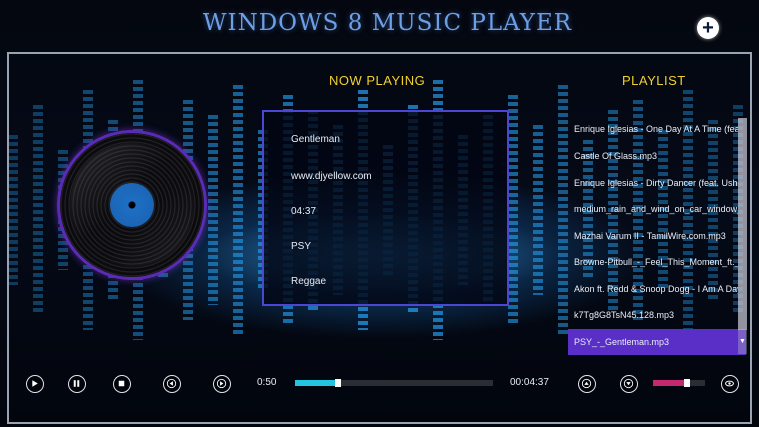 Image resolution: width=759 pixels, height=427 pixels. Describe the element at coordinates (653, 156) in the screenshot. I see `playlist-item: Castle Of Glass.mp3` at that location.